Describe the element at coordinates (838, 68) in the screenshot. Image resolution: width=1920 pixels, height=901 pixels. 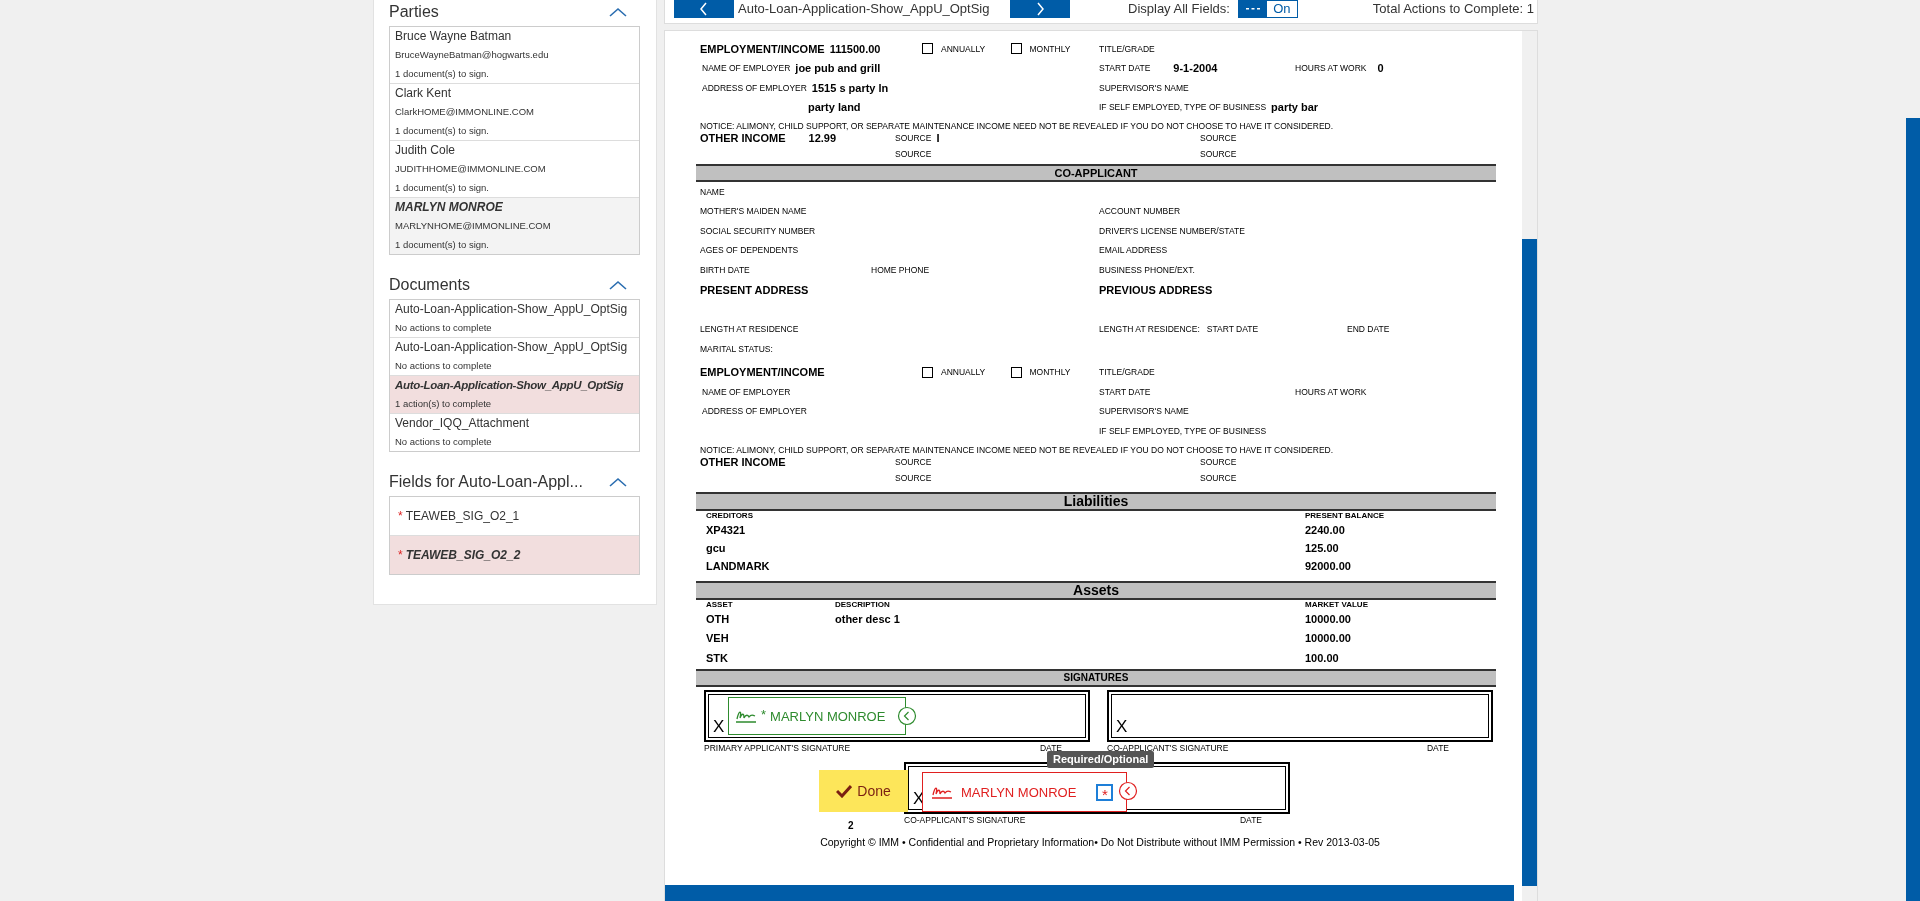
I see `field-value: joe pub and grill` at that location.